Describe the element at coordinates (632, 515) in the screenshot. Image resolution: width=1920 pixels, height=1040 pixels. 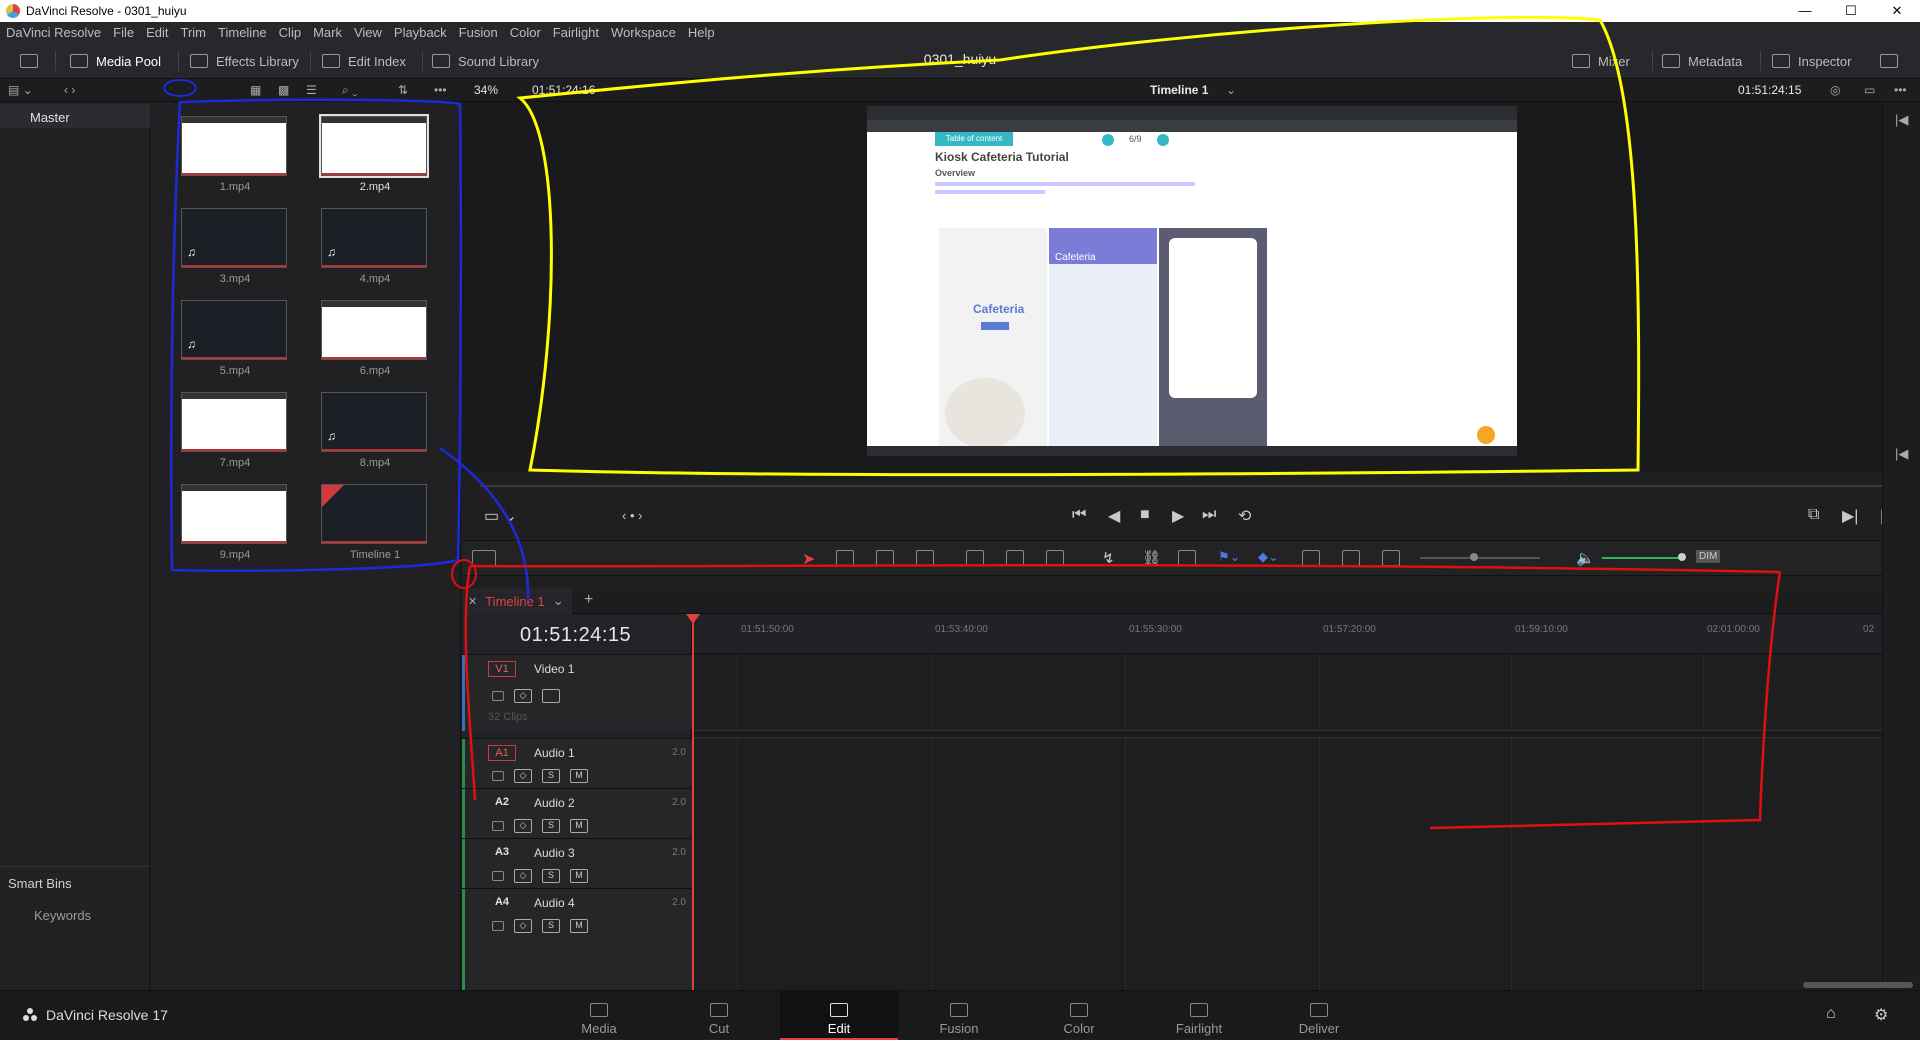
I see `jog-control-icon: ‹ • ›` at that location.